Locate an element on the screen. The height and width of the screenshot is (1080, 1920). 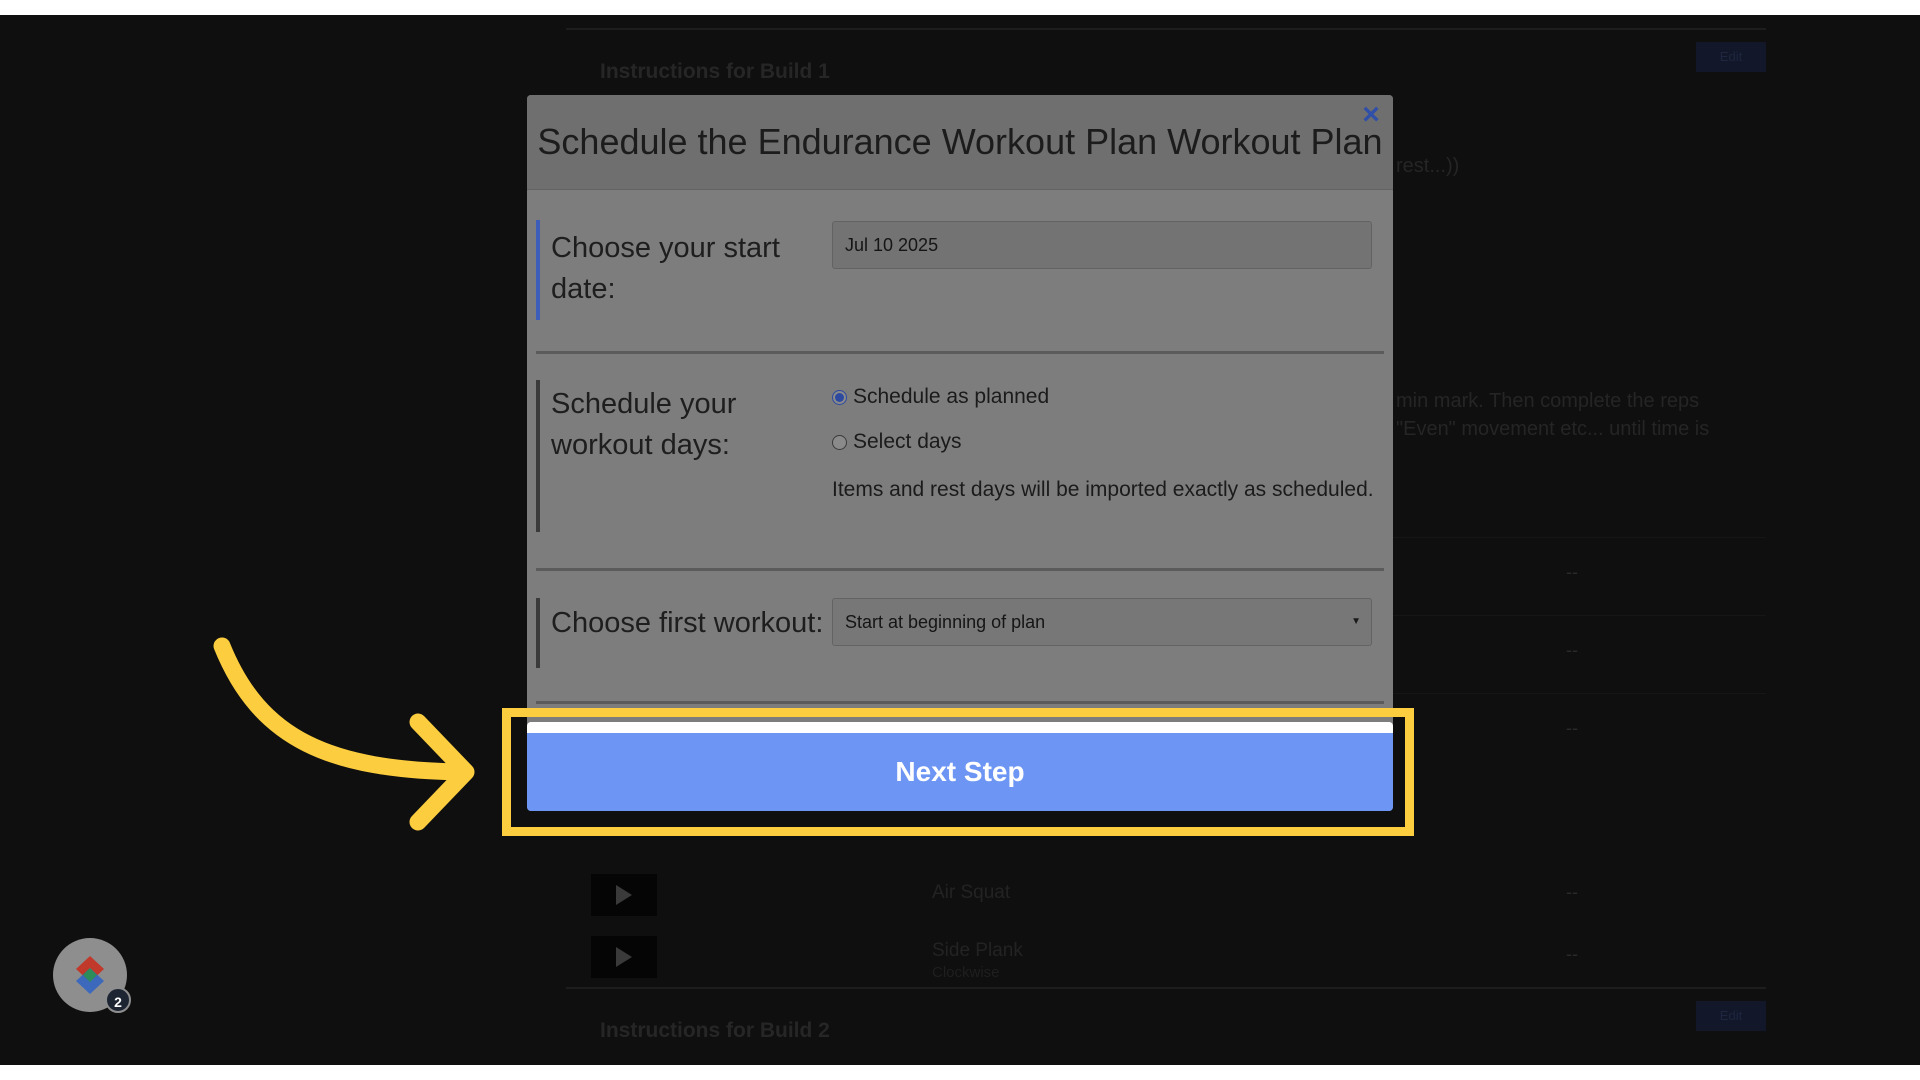
build-2-header: Instructions for Build 2 Edit is located at coordinates (1166, 1018).